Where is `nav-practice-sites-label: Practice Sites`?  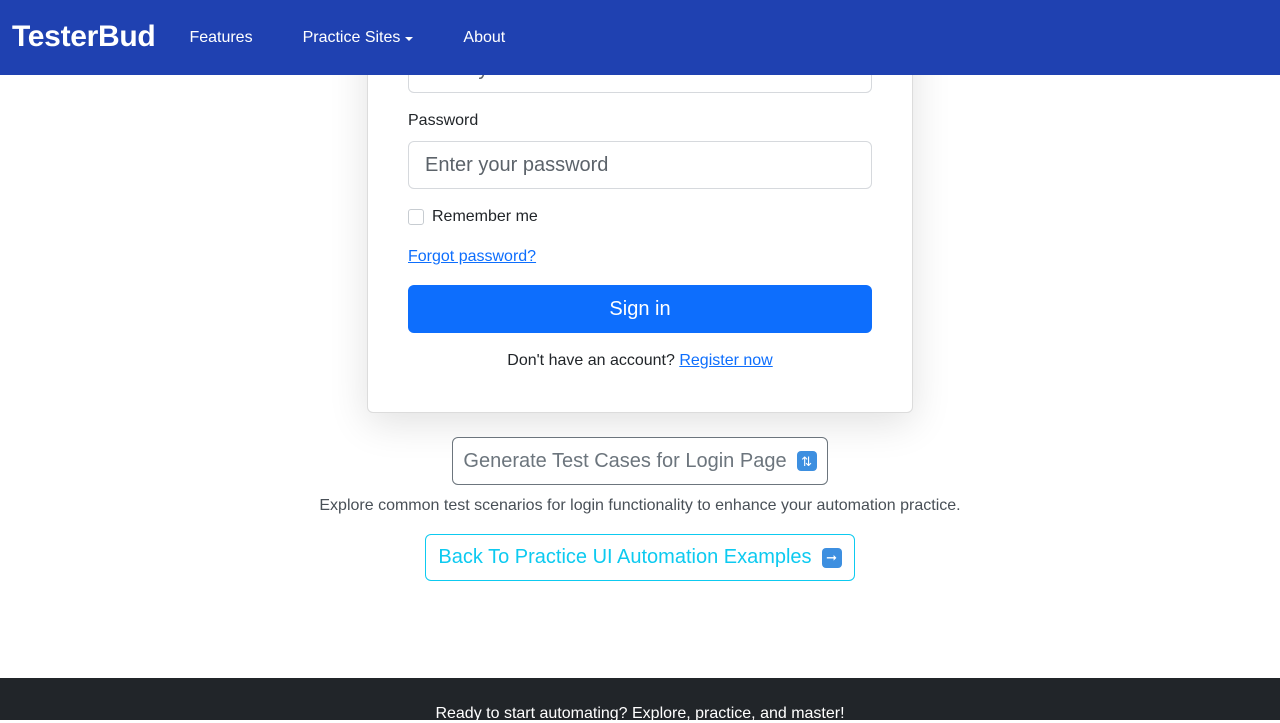 nav-practice-sites-label: Practice Sites is located at coordinates (351, 37).